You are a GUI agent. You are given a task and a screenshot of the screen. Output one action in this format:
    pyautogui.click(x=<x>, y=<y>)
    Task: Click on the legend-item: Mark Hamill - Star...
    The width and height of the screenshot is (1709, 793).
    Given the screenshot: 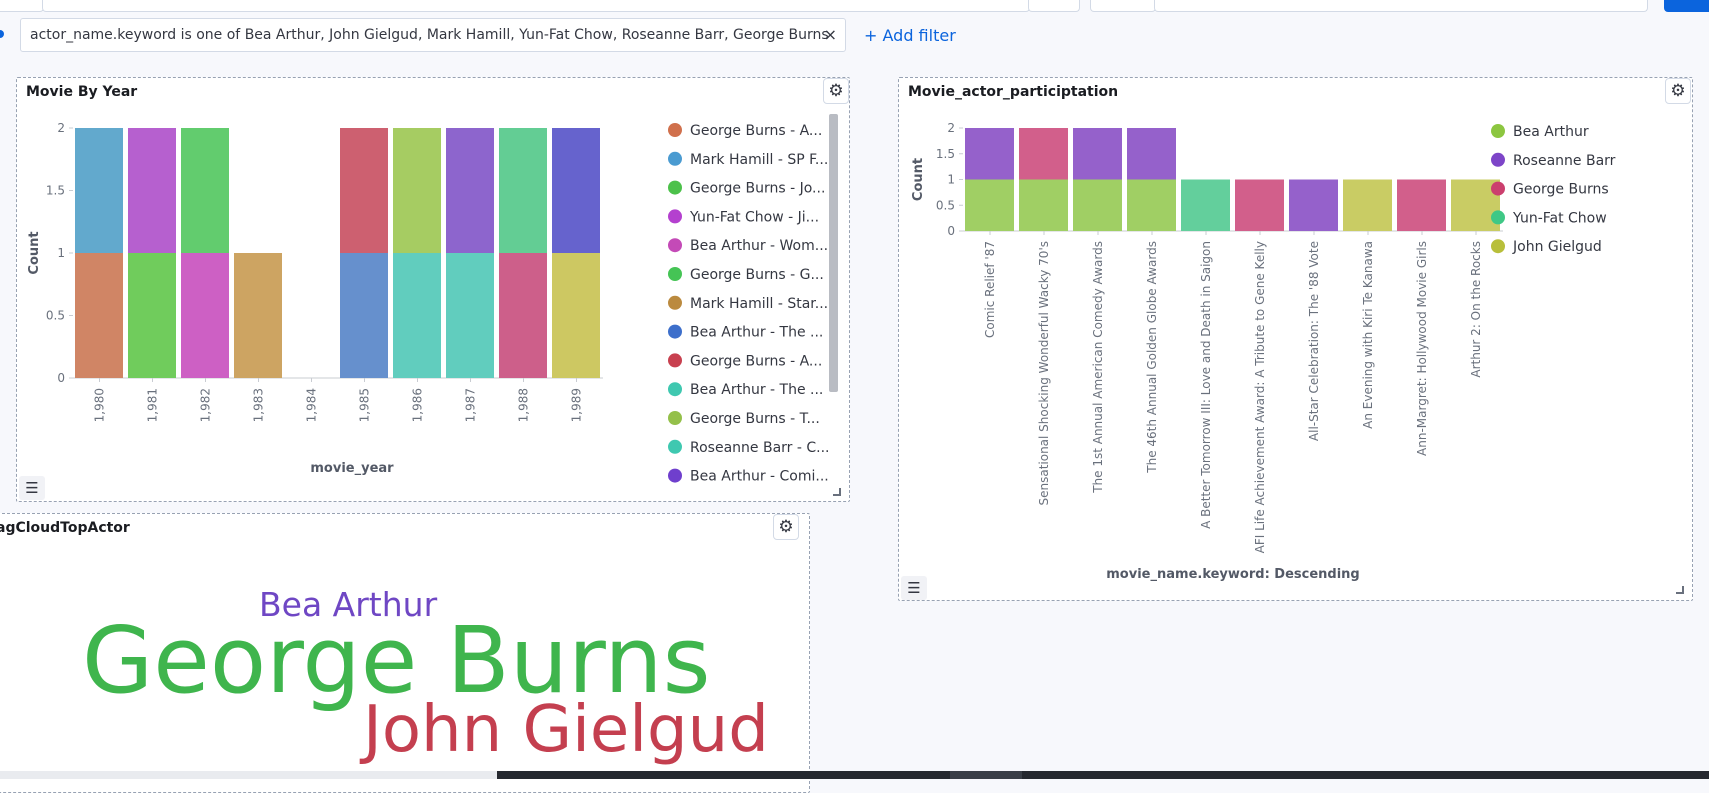 What is the action you would take?
    pyautogui.click(x=759, y=304)
    